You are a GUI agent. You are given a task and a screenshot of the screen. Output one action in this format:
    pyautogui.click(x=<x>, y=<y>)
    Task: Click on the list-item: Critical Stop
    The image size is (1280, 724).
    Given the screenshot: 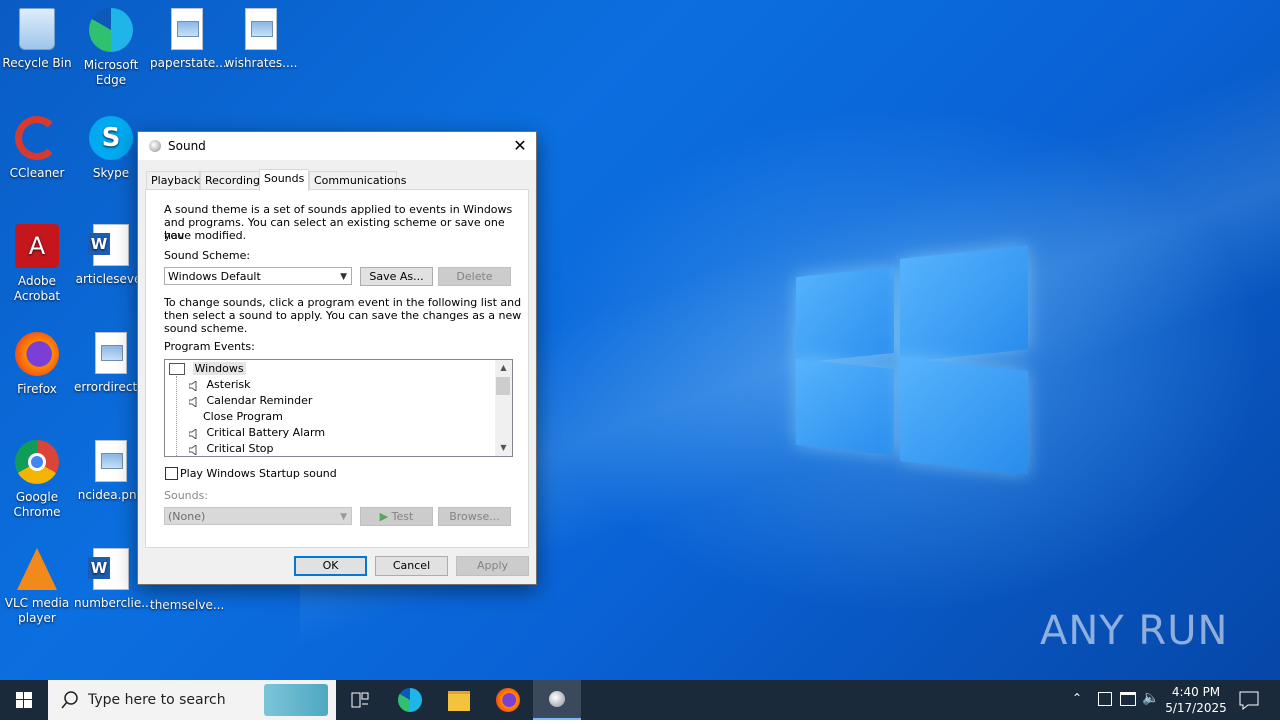 What is the action you would take?
    pyautogui.click(x=231, y=448)
    